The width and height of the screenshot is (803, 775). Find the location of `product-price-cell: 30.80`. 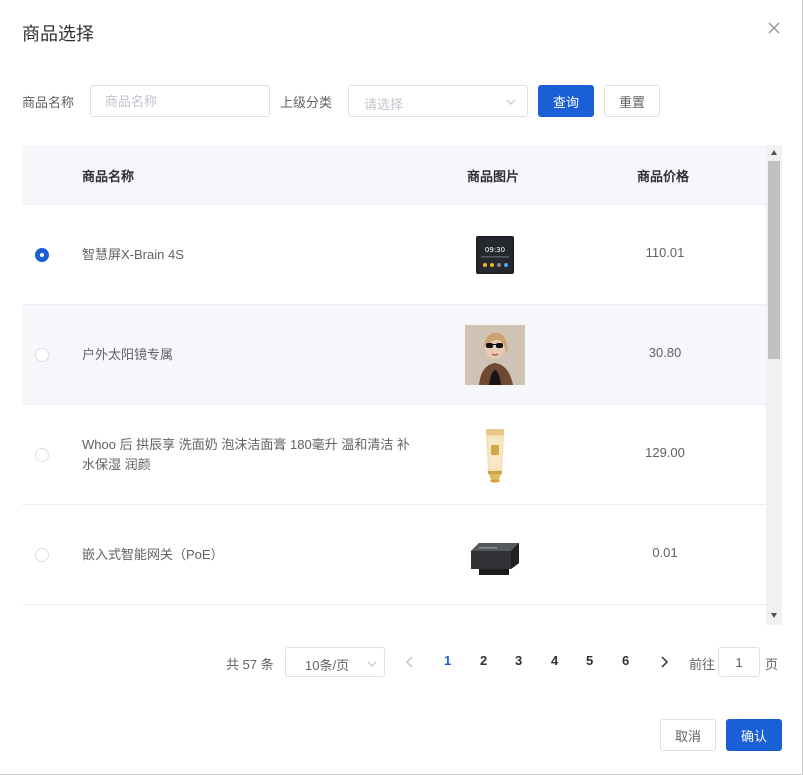

product-price-cell: 30.80 is located at coordinates (665, 352).